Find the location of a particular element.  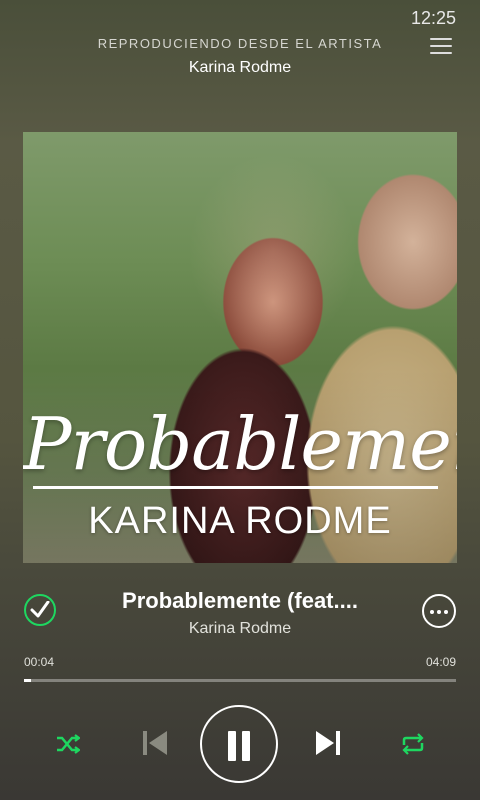

skip-next-icon is located at coordinates (328, 745).